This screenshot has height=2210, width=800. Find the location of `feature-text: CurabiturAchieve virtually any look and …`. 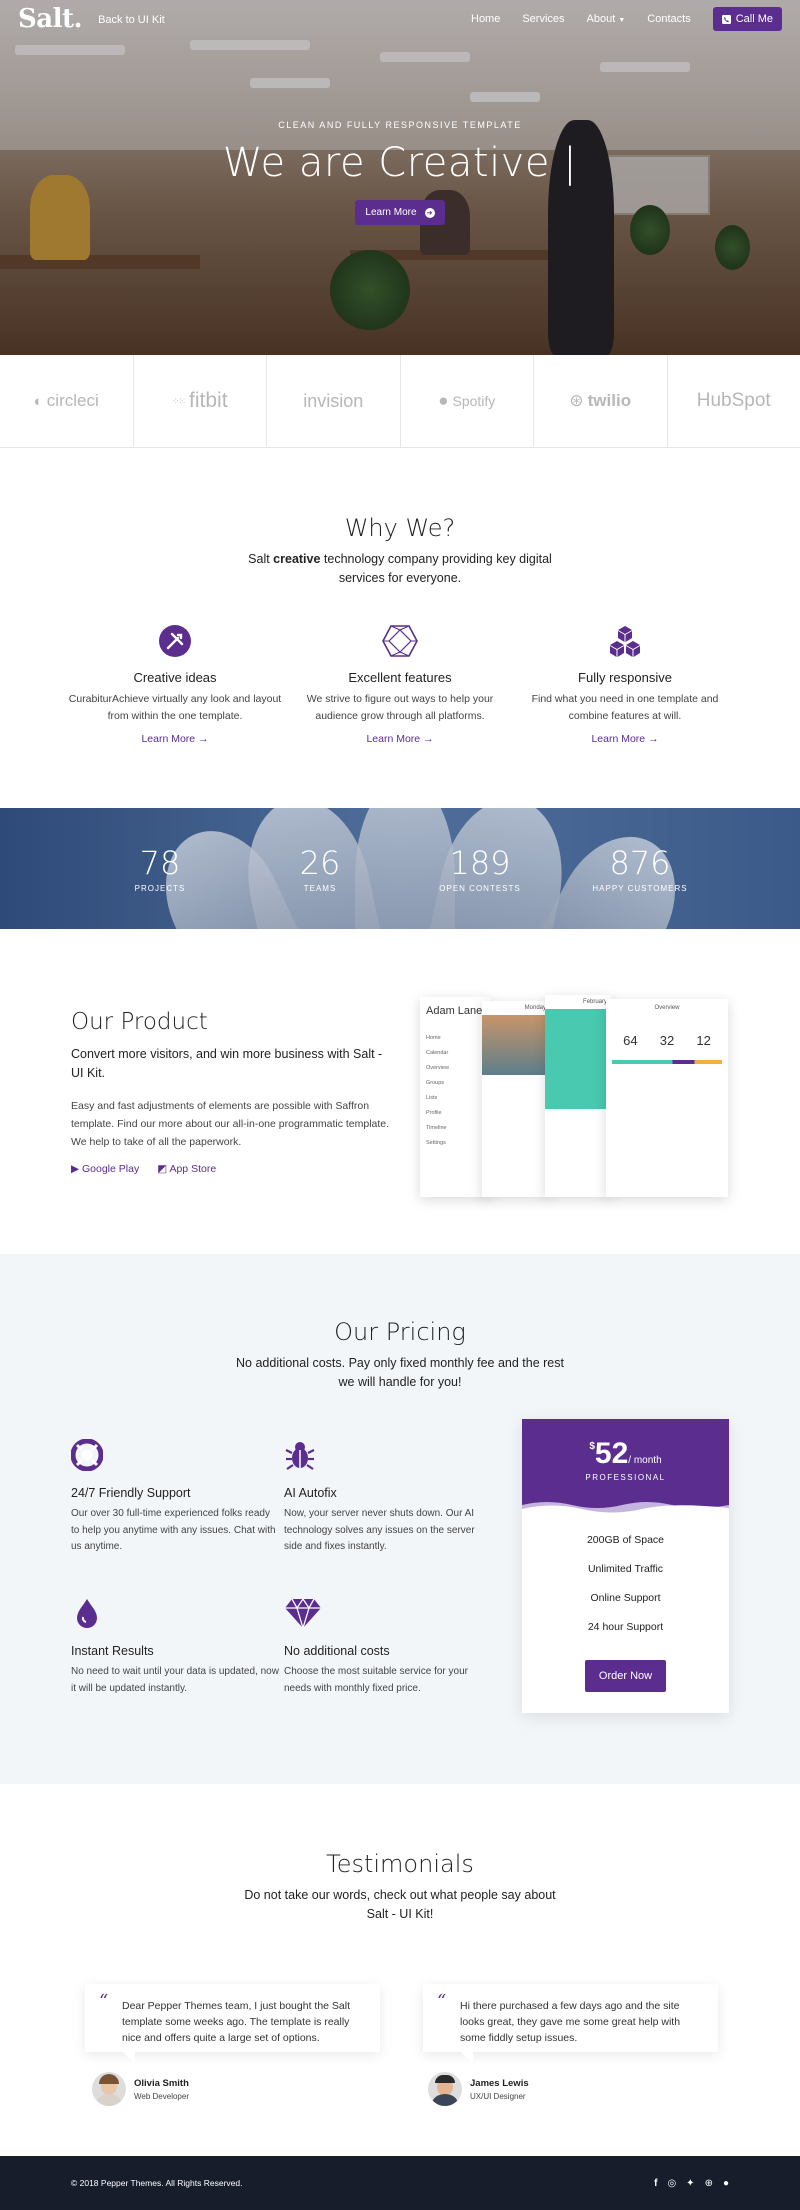

feature-text: CurabiturAchieve virtually any look and … is located at coordinates (175, 707).